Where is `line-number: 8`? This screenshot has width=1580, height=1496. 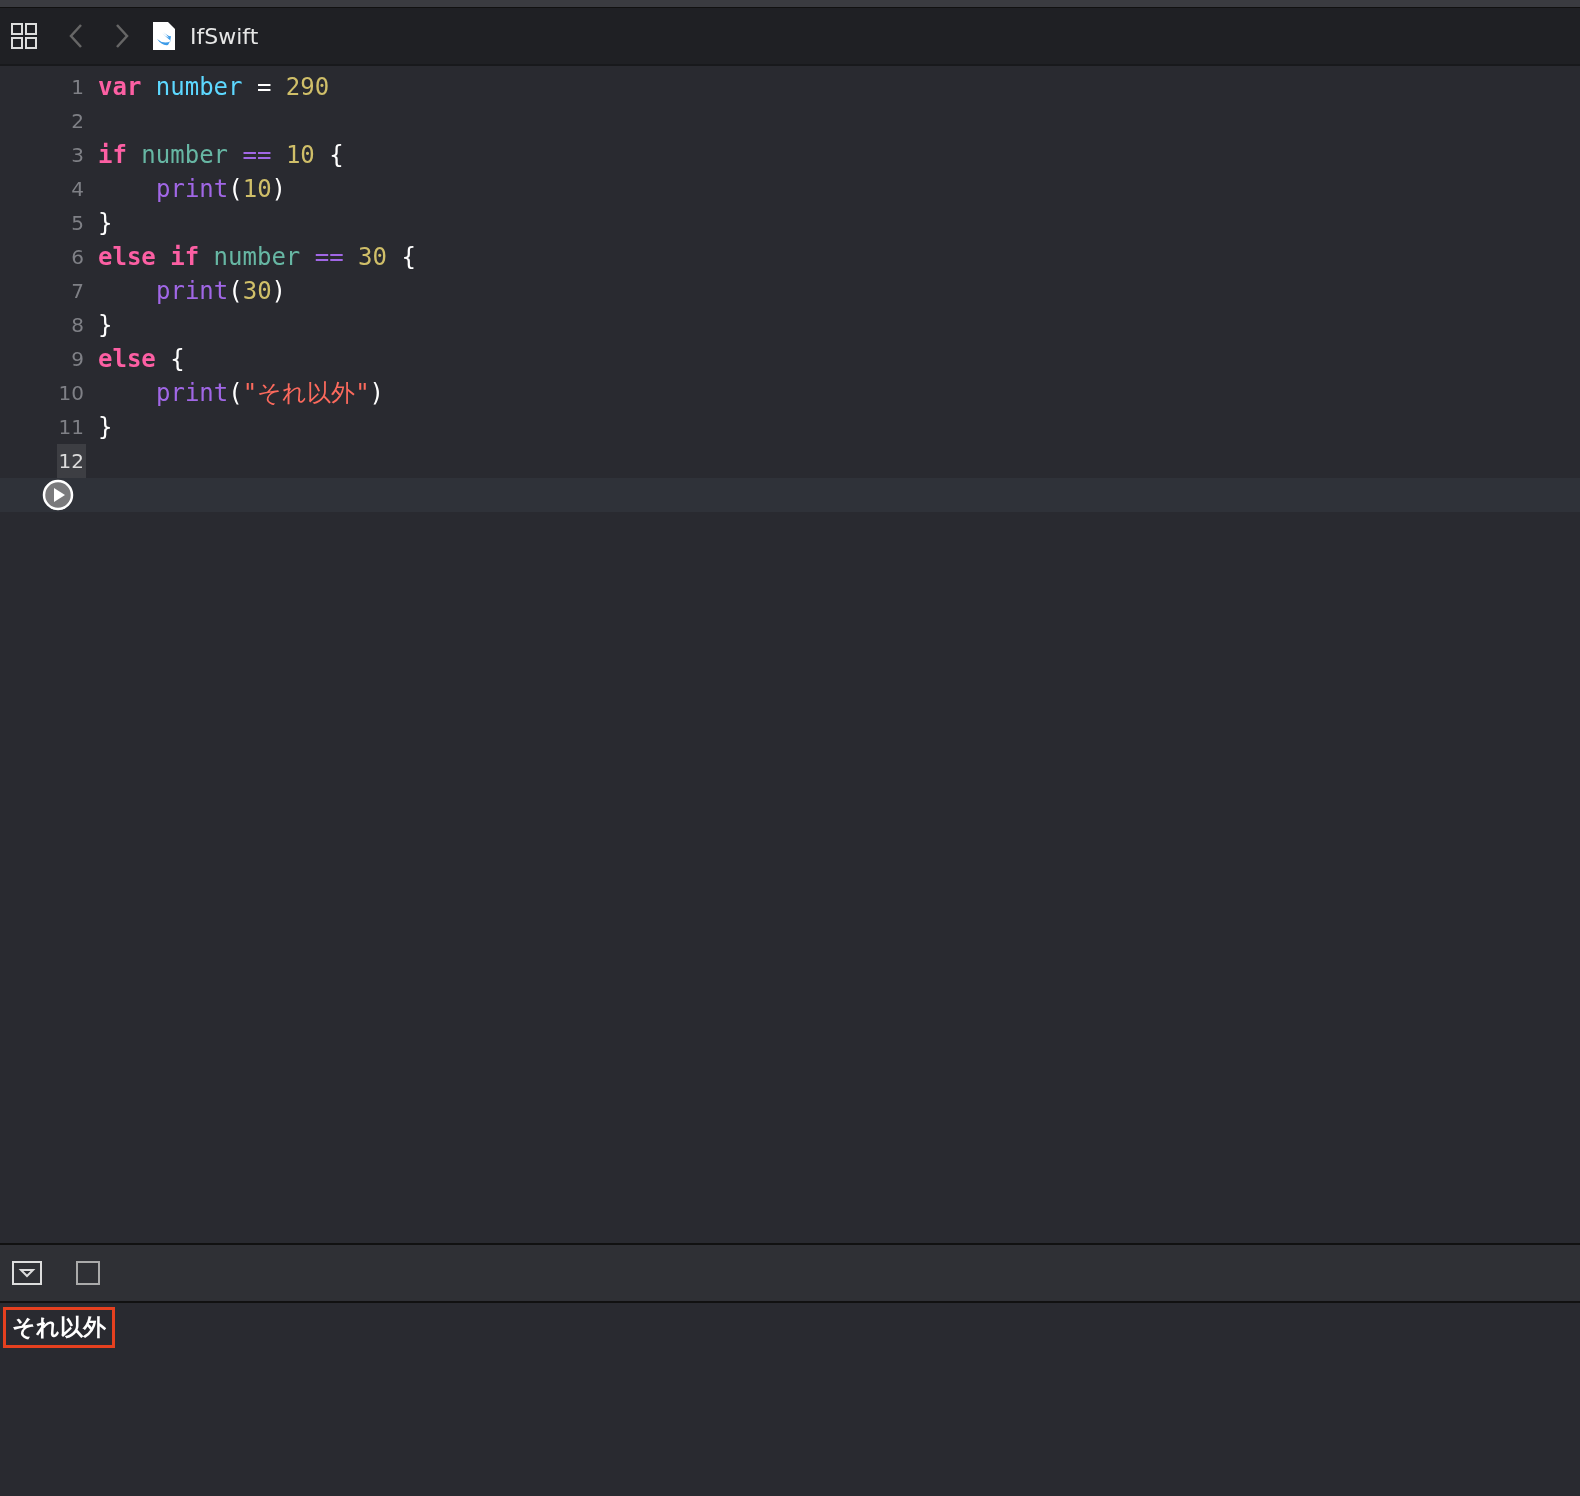
line-number: 8 is located at coordinates (77, 325).